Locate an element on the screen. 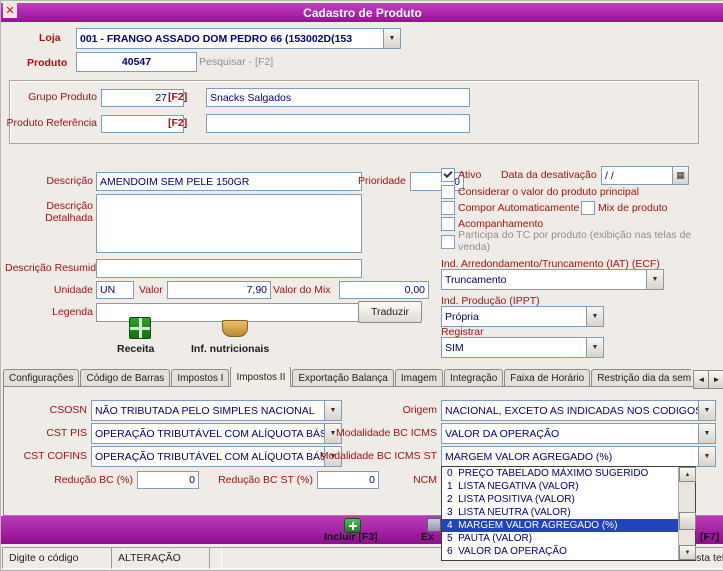 Image resolution: width=723 pixels, height=571 pixels. descricao-detalhada-field is located at coordinates (229, 223).